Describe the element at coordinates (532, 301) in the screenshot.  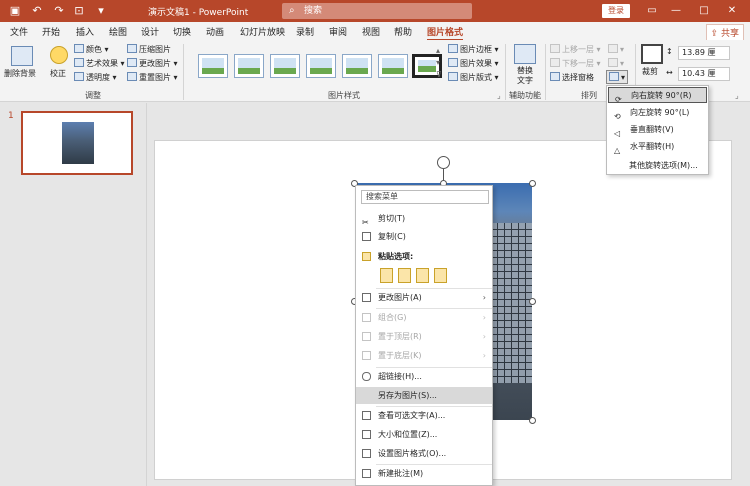
I see `resize-handle-right` at that location.